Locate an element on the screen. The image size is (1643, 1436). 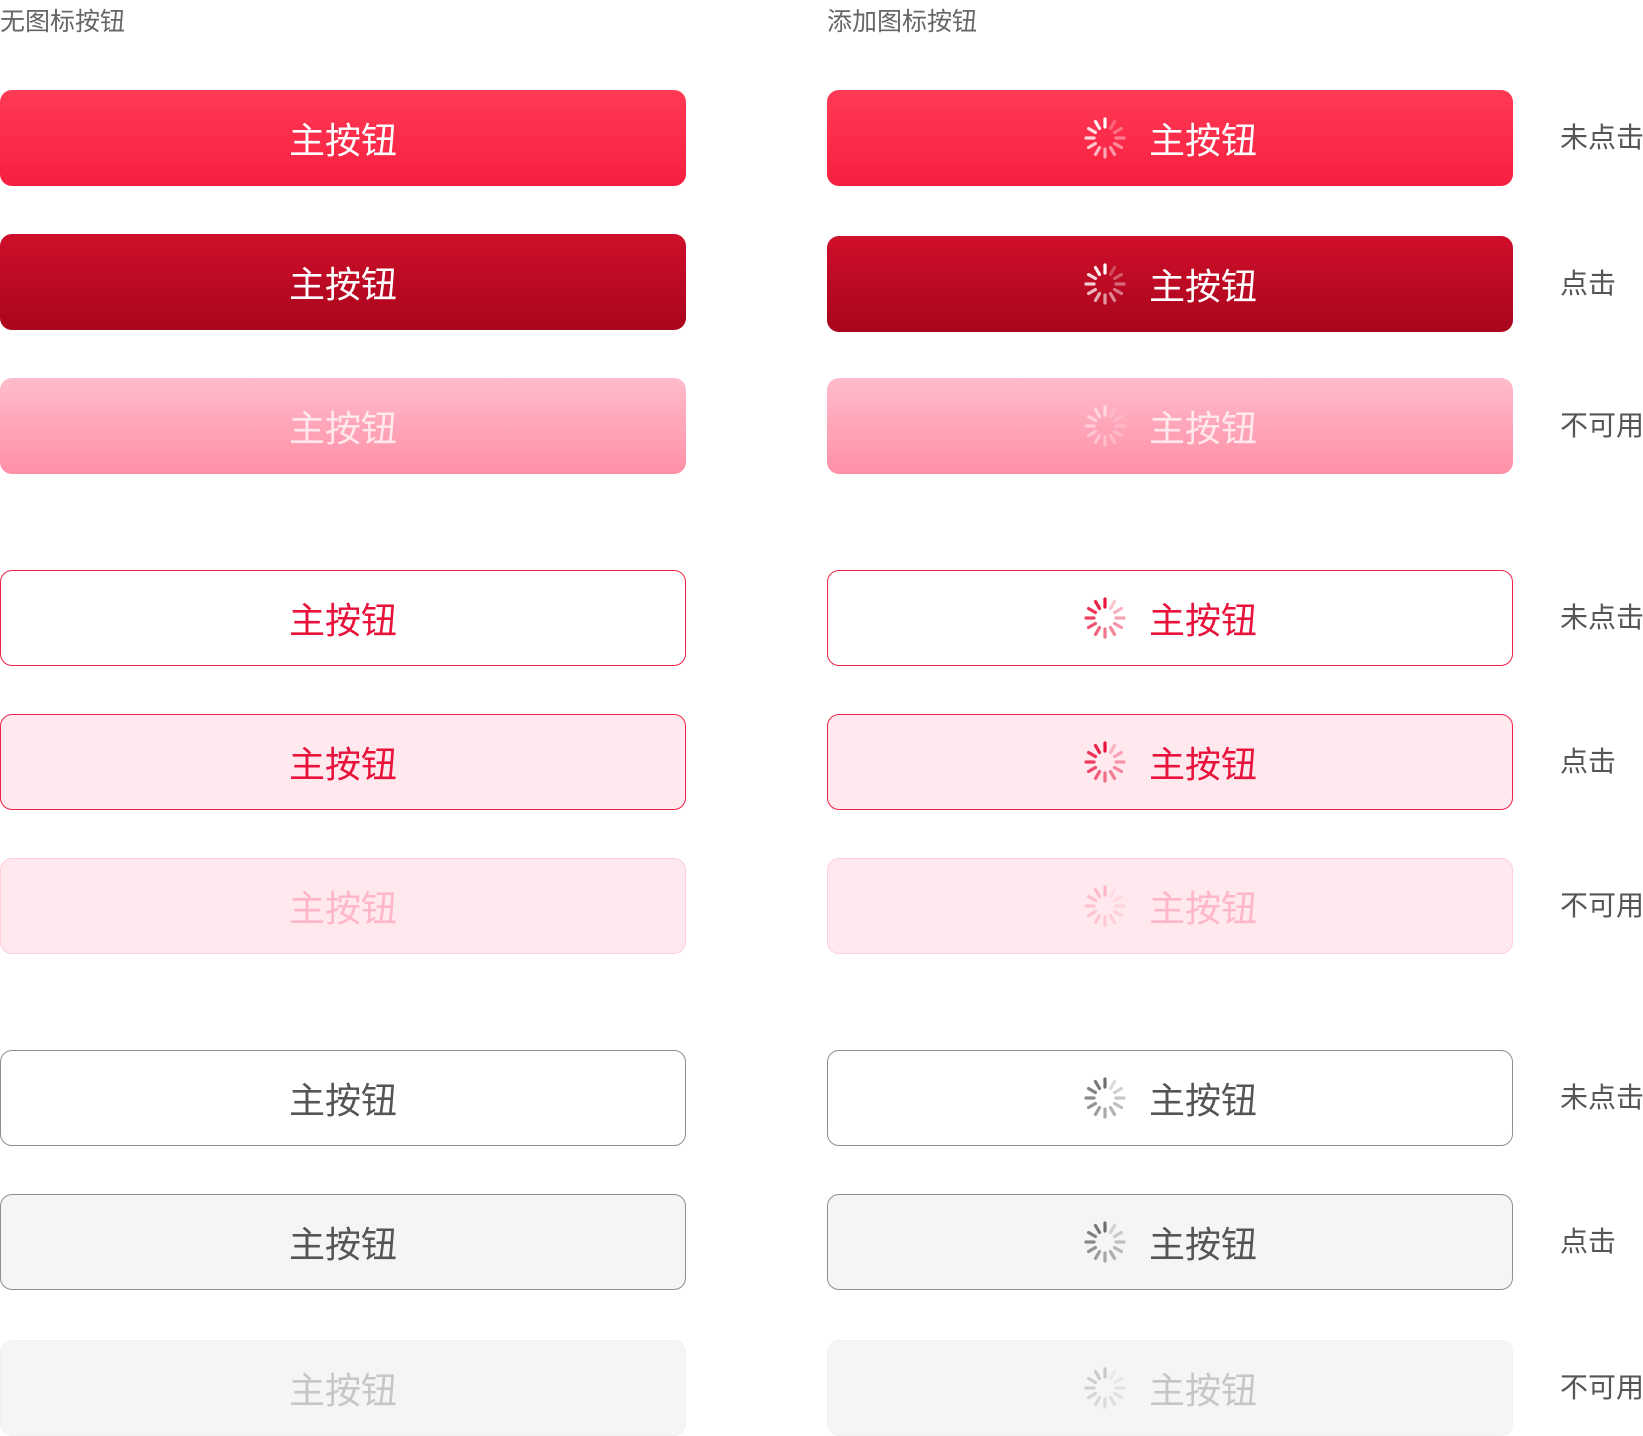
gray-button-normal: 主按钮 is located at coordinates (343, 1098).